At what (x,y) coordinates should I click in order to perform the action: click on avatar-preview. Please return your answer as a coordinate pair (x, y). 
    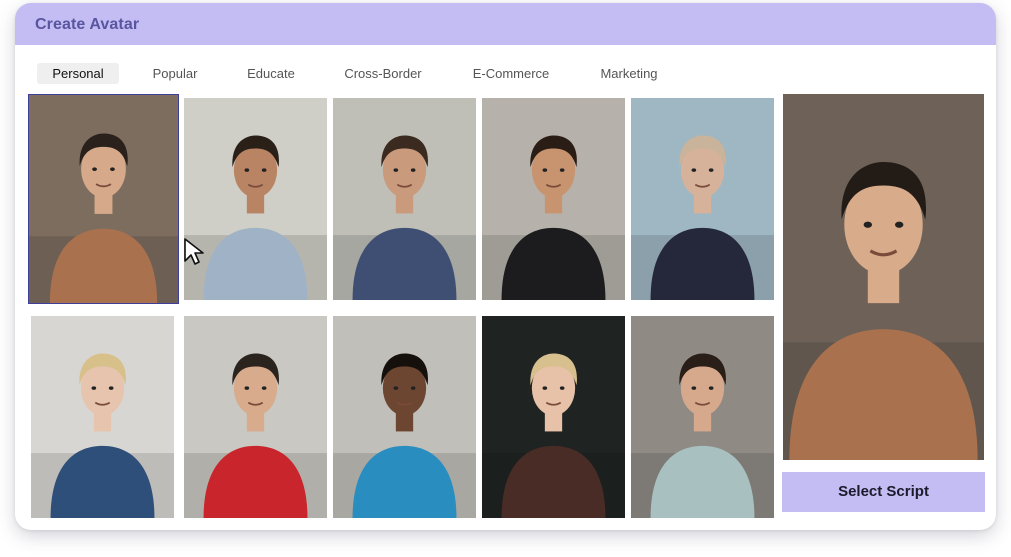
    Looking at the image, I should click on (883, 277).